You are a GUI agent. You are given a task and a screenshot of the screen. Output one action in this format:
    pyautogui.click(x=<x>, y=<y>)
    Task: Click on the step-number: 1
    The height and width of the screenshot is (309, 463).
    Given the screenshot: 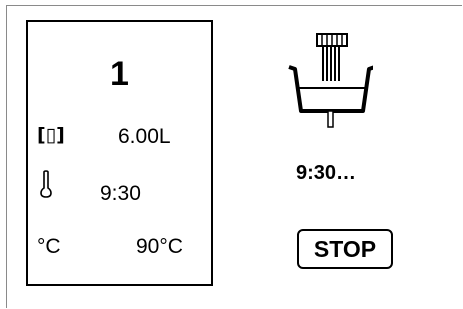 What is the action you would take?
    pyautogui.click(x=119, y=74)
    